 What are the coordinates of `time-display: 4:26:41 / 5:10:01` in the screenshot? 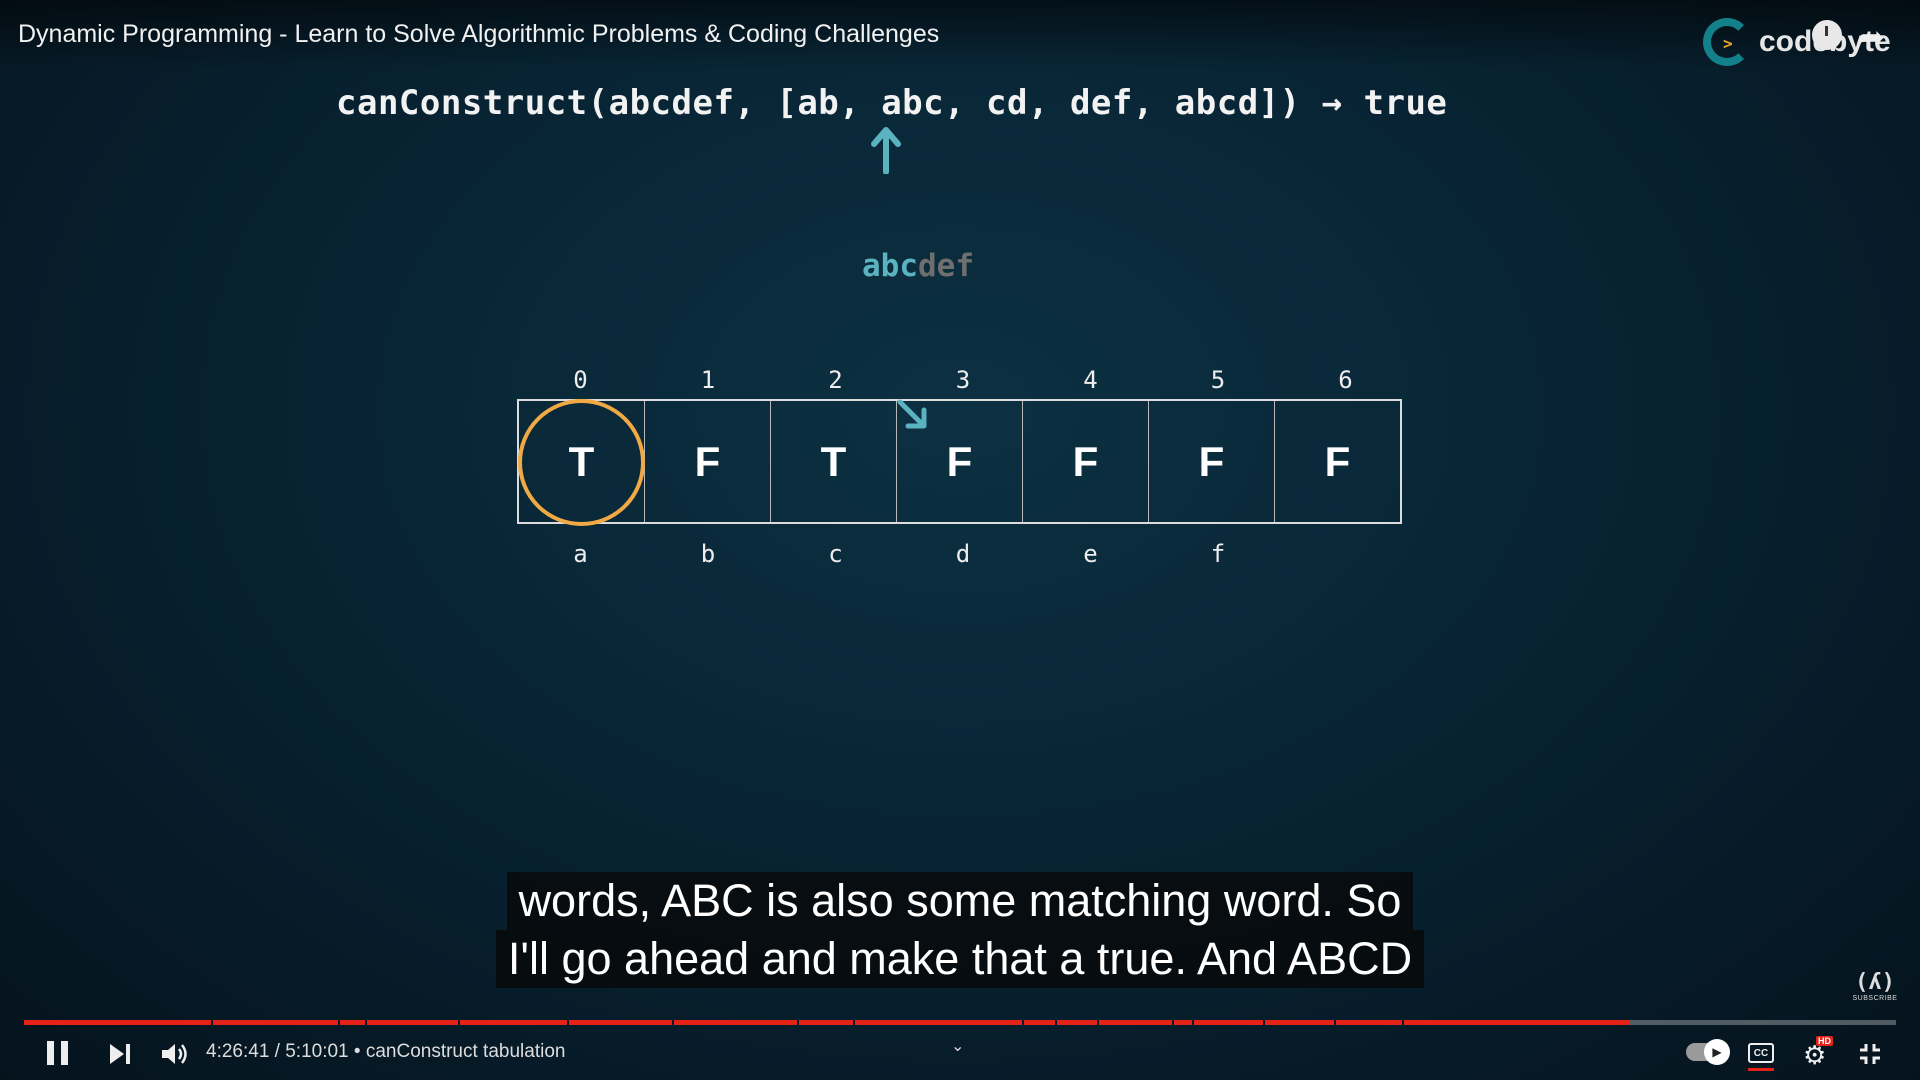 It's located at (277, 1051).